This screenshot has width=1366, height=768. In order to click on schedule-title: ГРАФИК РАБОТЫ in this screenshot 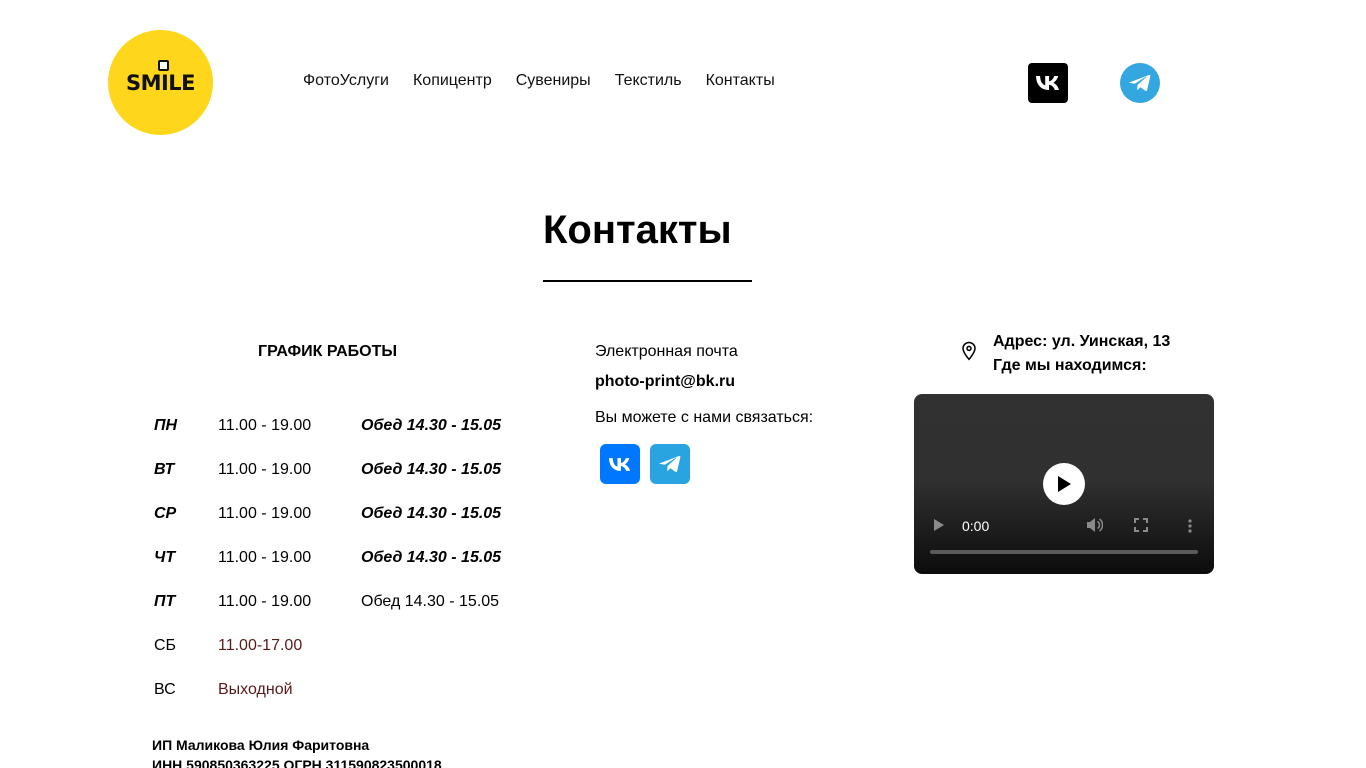, I will do `click(328, 351)`.